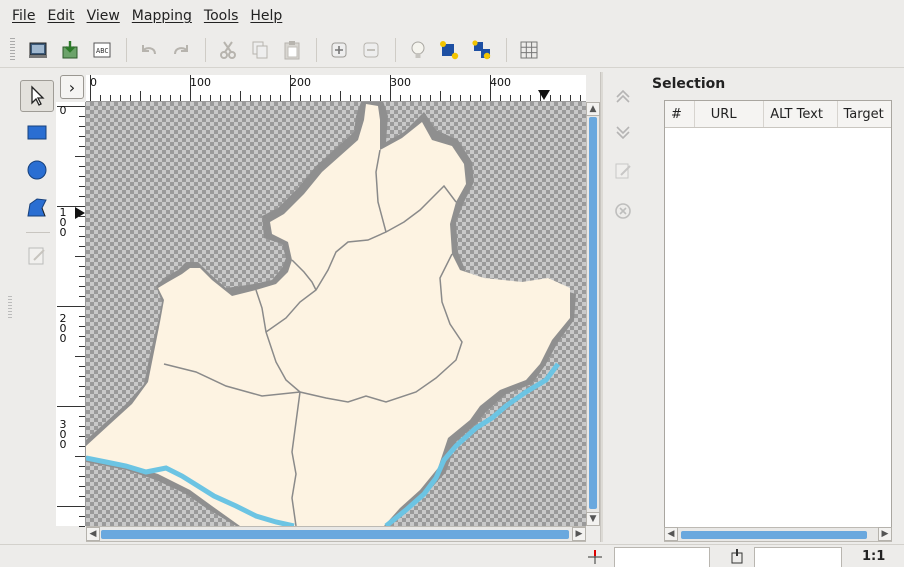  I want to click on polygon-icon, so click(37, 207).